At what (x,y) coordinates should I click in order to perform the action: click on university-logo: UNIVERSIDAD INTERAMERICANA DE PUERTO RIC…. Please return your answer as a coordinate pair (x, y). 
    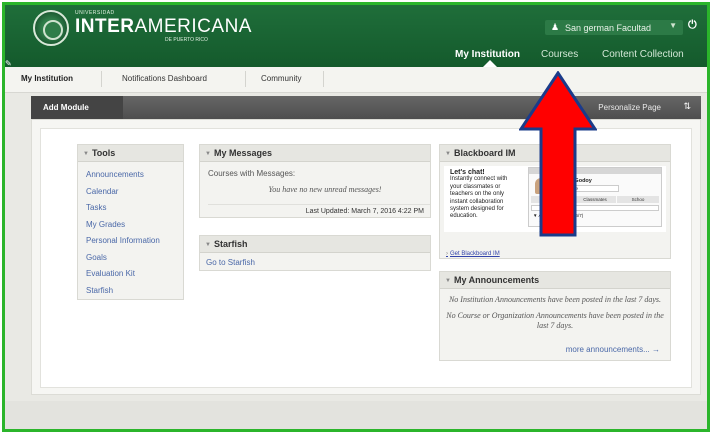
    Looking at the image, I should click on (142, 28).